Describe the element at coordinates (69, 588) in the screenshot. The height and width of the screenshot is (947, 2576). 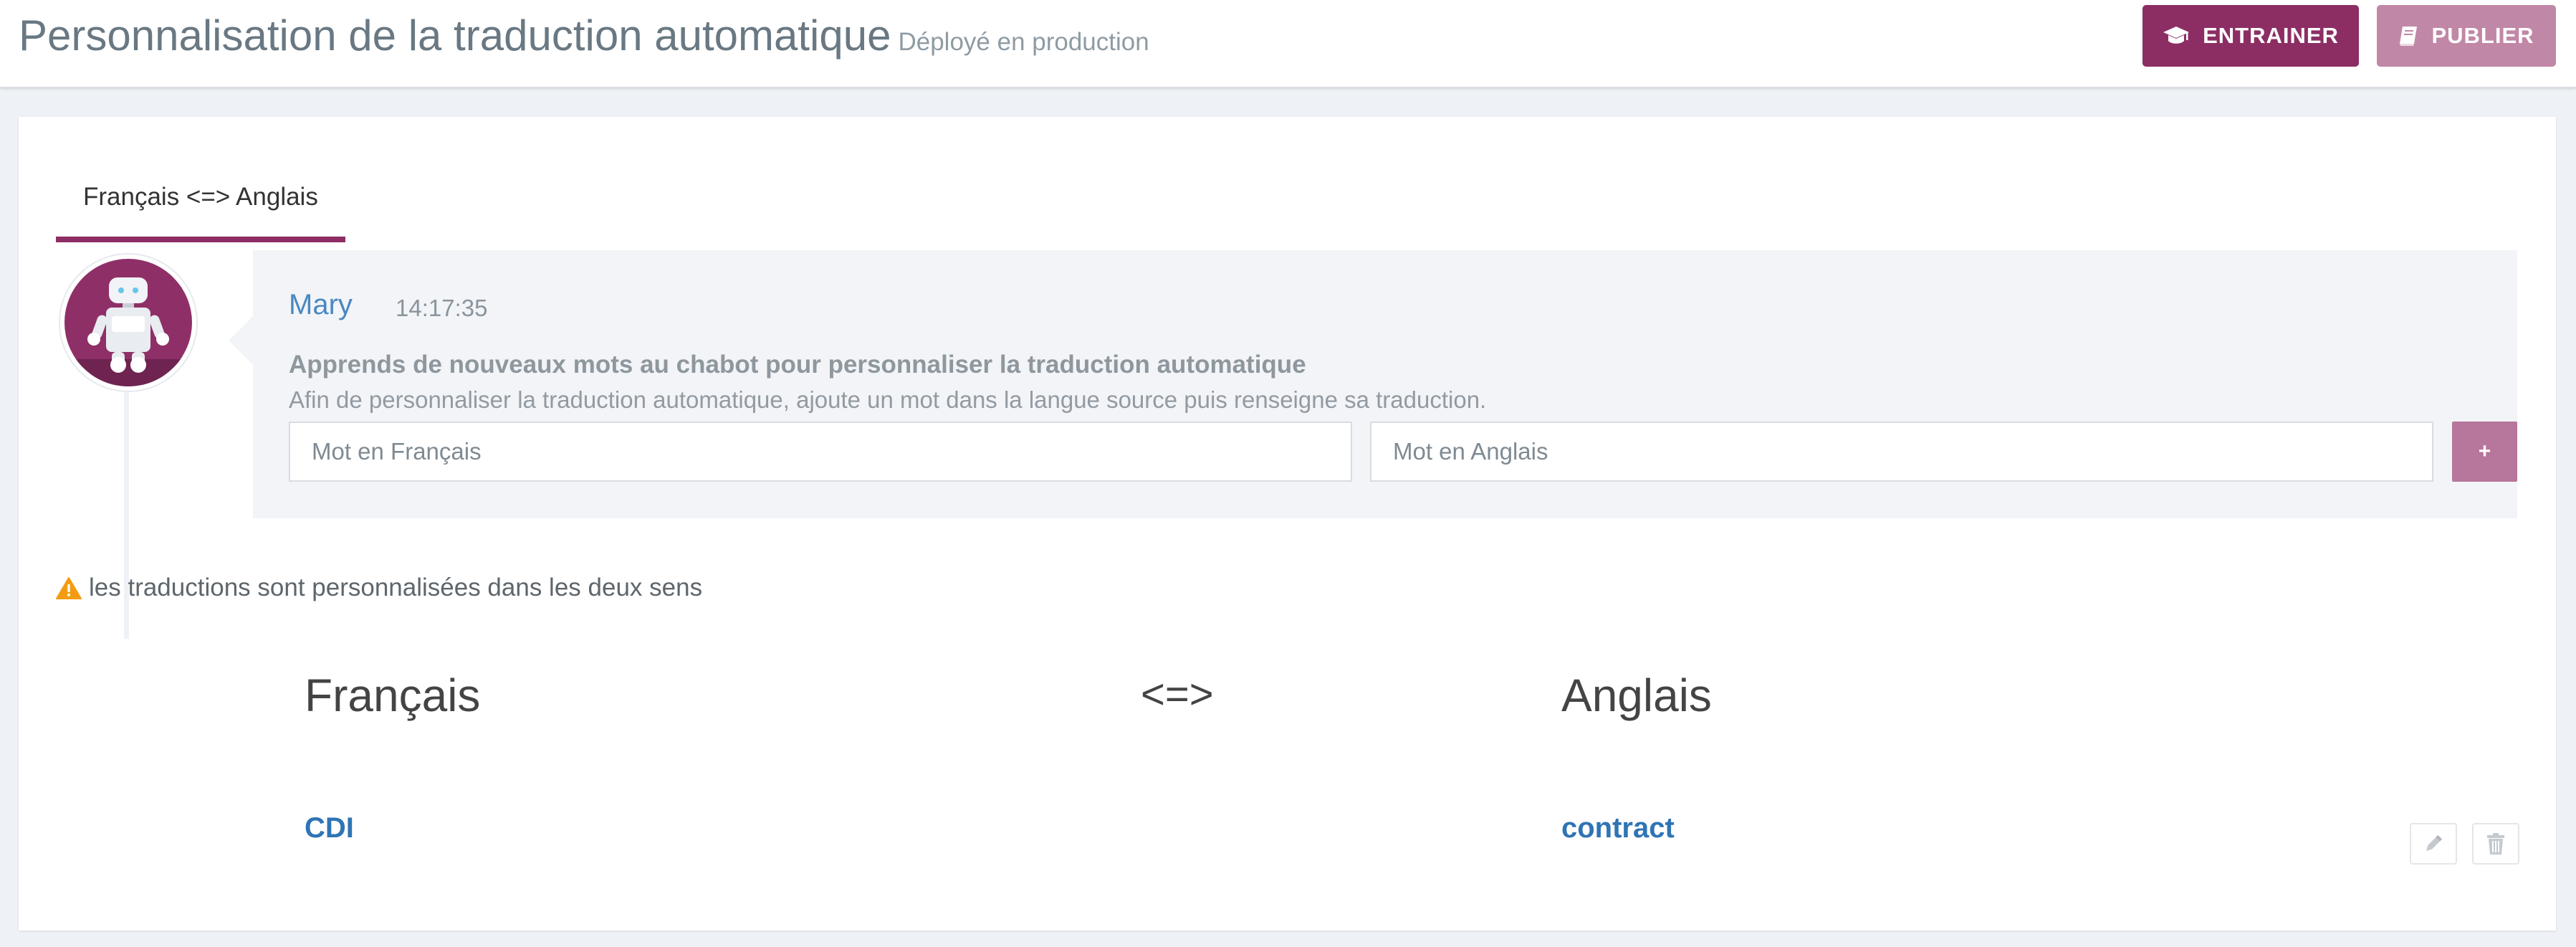
I see `warning-triangle-icon` at that location.